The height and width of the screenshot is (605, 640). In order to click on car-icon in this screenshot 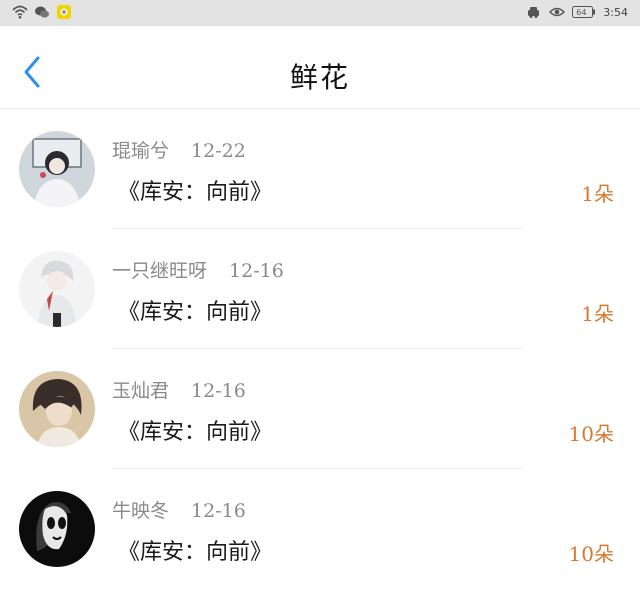, I will do `click(534, 12)`.